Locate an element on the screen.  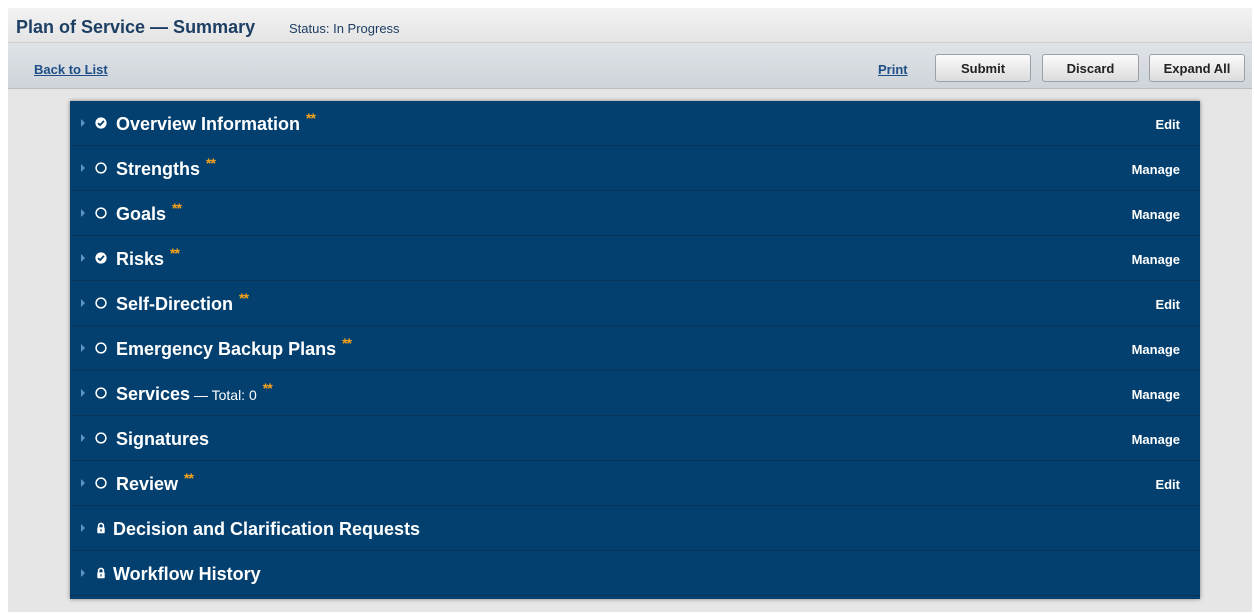
section-label: Review is located at coordinates (147, 484).